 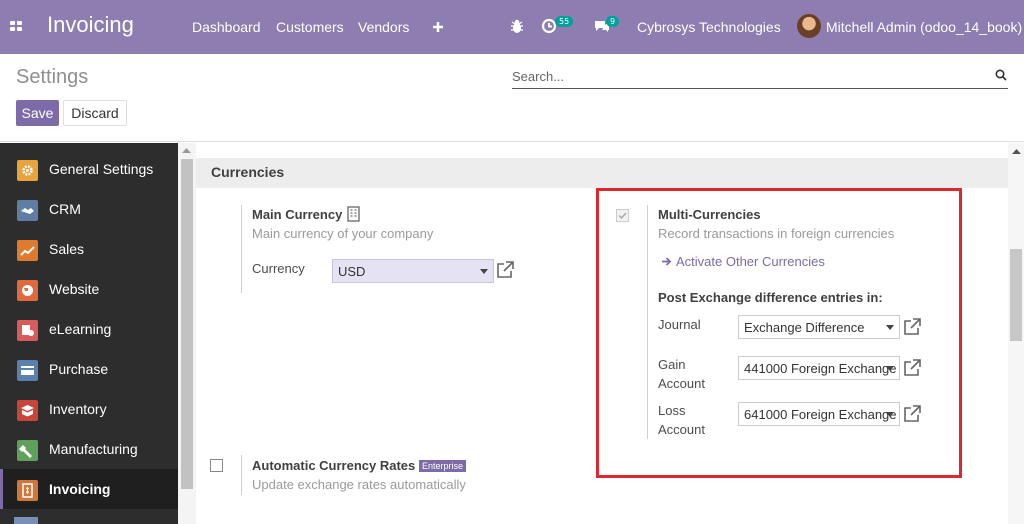 What do you see at coordinates (484, 271) in the screenshot?
I see `chevron-down-icon` at bounding box center [484, 271].